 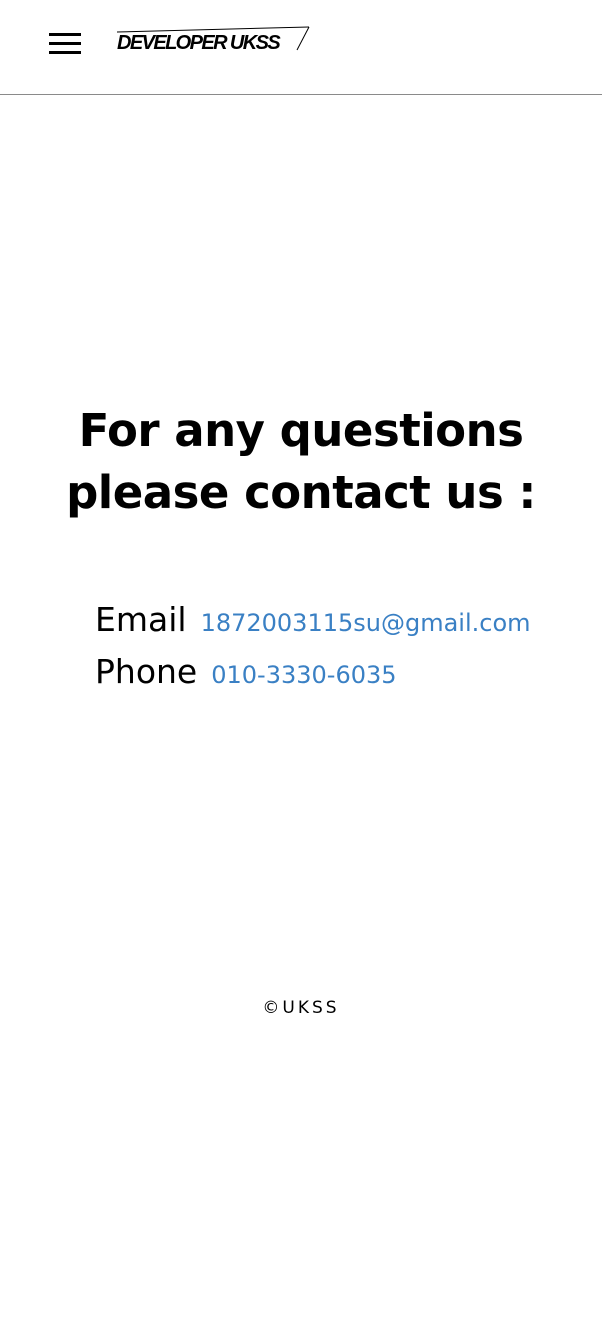 I want to click on site-logo: DEVELOPER UKSS, so click(x=214, y=41).